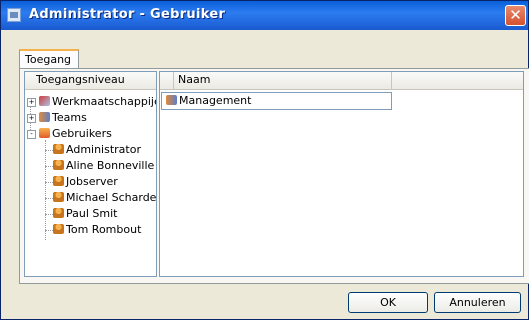  I want to click on table-header: Naam, so click(341, 81).